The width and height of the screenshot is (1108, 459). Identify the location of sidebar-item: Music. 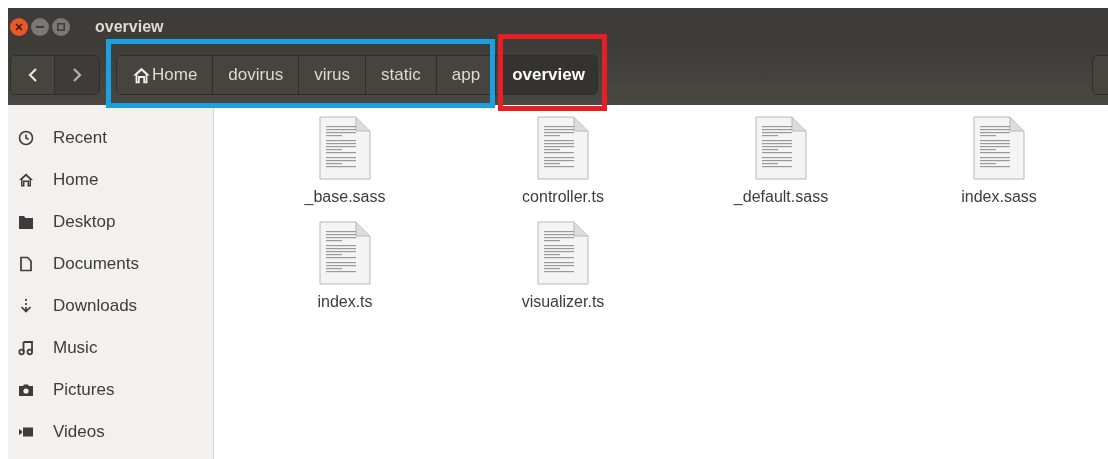
(110, 348).